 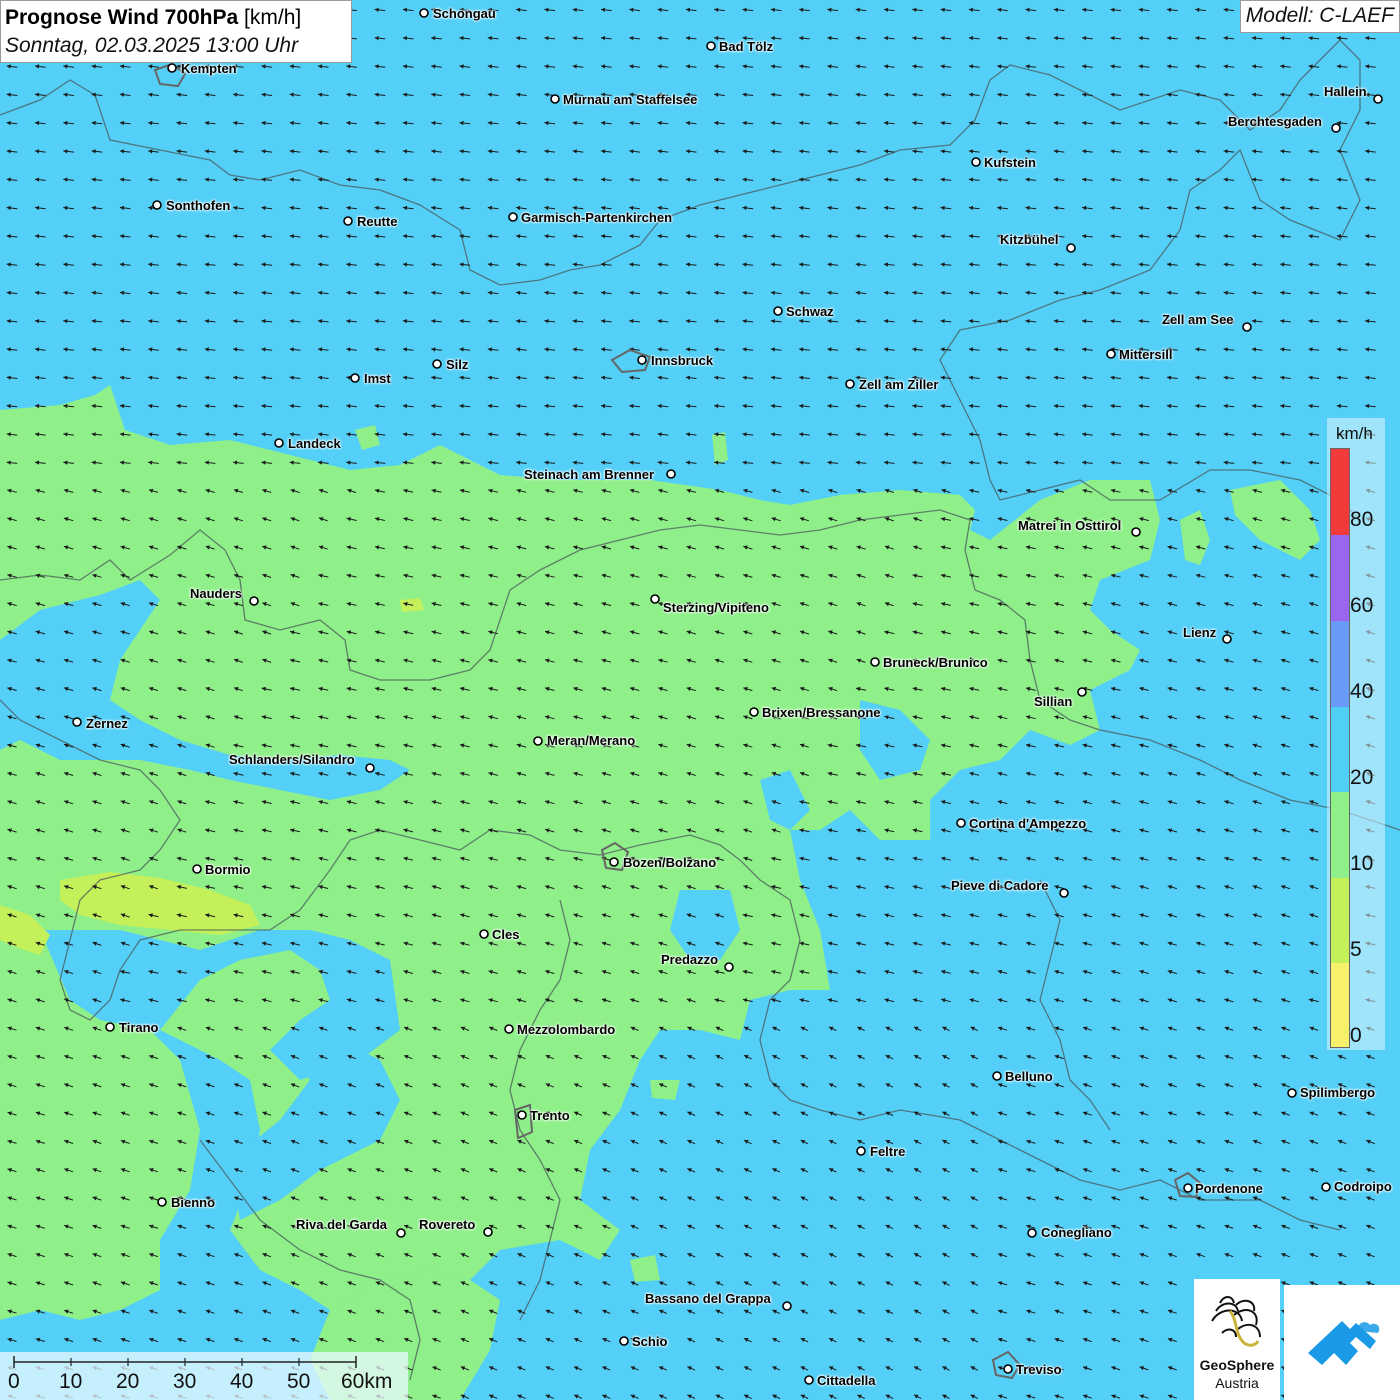 I want to click on title-main: Prognose Wind 700hPa, so click(x=122, y=17).